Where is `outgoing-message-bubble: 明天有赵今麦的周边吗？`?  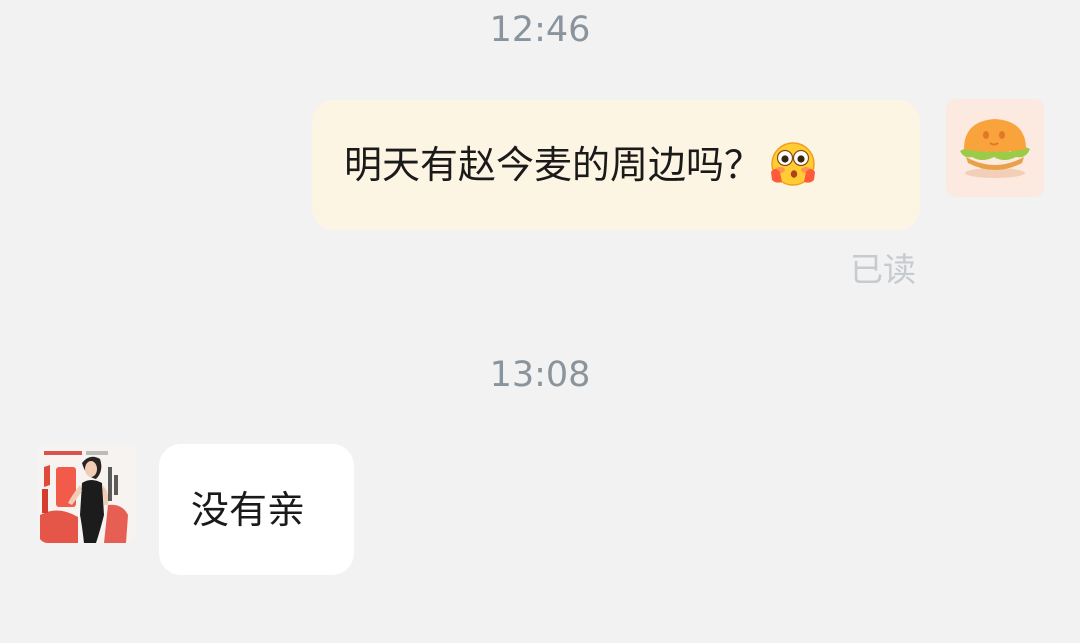
outgoing-message-bubble: 明天有赵今麦的周边吗？ is located at coordinates (616, 165).